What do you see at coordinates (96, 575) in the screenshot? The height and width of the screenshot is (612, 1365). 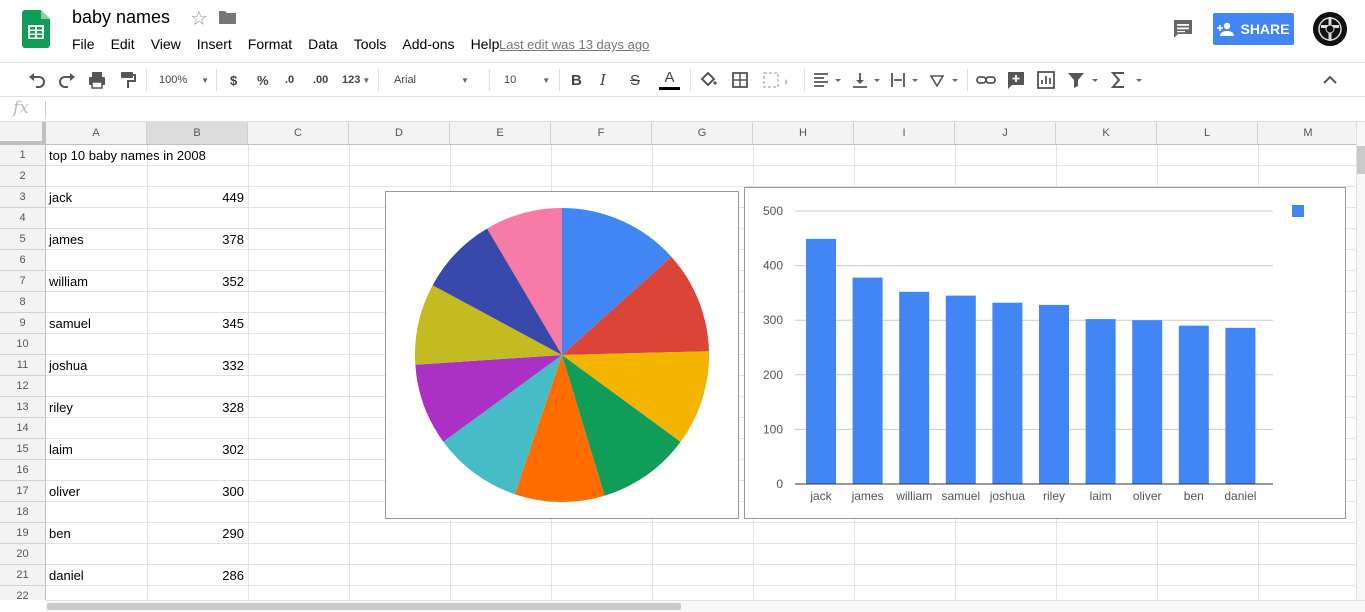 I see `cell-name: daniel` at bounding box center [96, 575].